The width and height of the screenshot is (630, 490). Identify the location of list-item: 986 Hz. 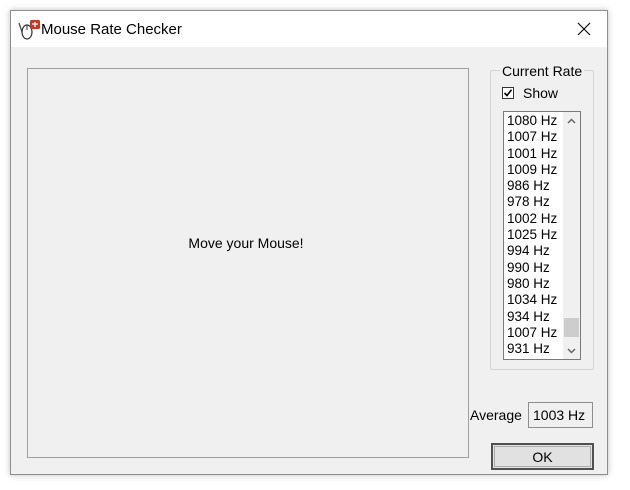
(532, 186).